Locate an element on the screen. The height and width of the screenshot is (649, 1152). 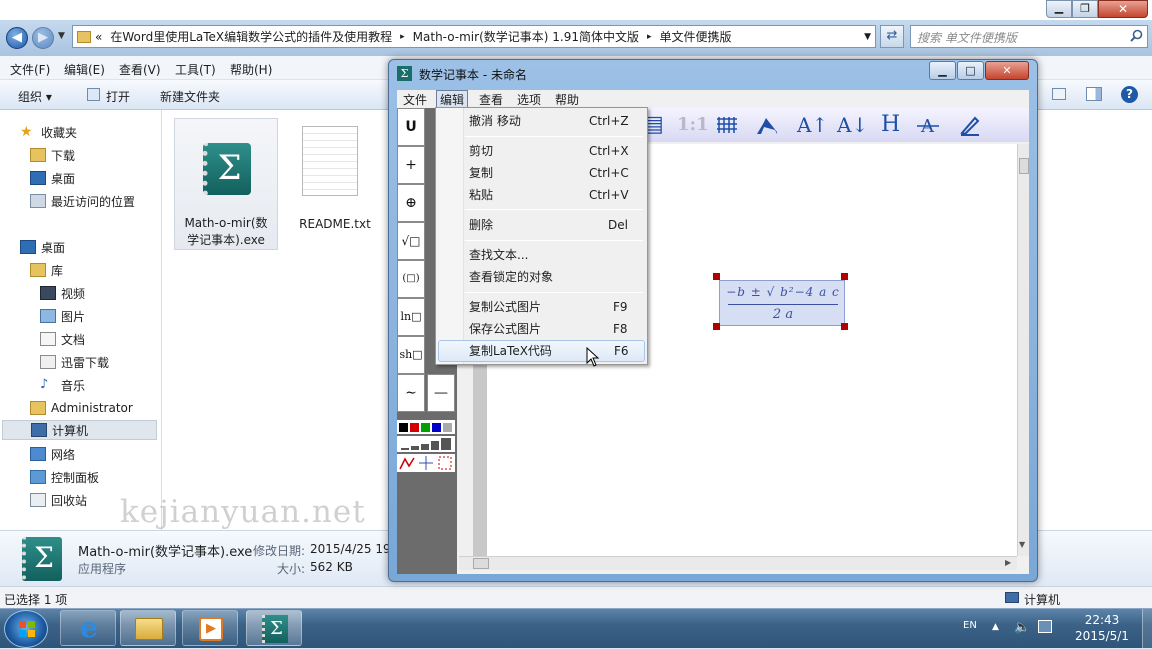
nav-music: ♪ 音乐 is located at coordinates (62, 385).